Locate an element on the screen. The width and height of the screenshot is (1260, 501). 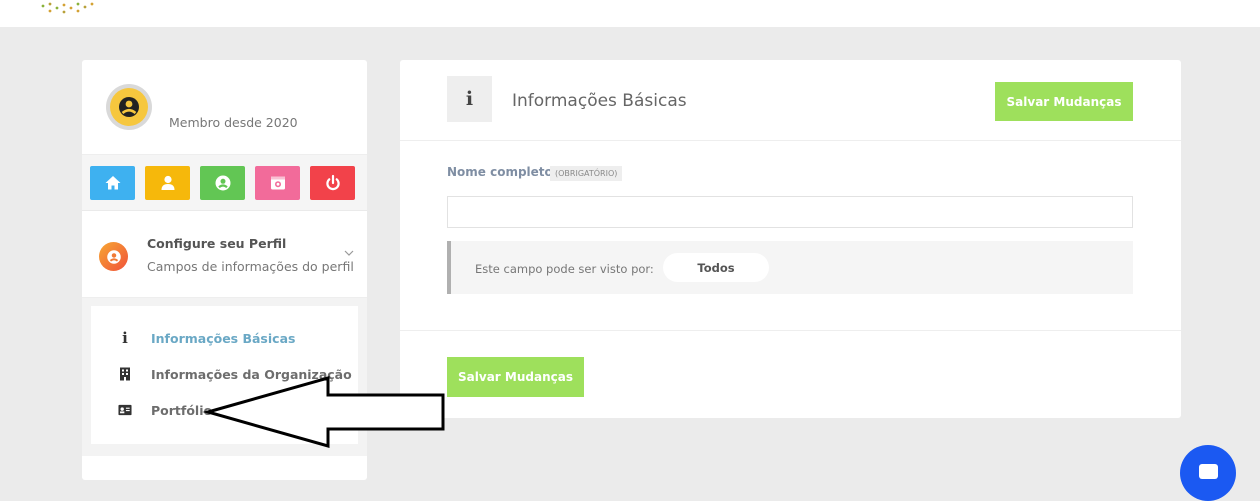
avatar-face is located at coordinates (129, 107).